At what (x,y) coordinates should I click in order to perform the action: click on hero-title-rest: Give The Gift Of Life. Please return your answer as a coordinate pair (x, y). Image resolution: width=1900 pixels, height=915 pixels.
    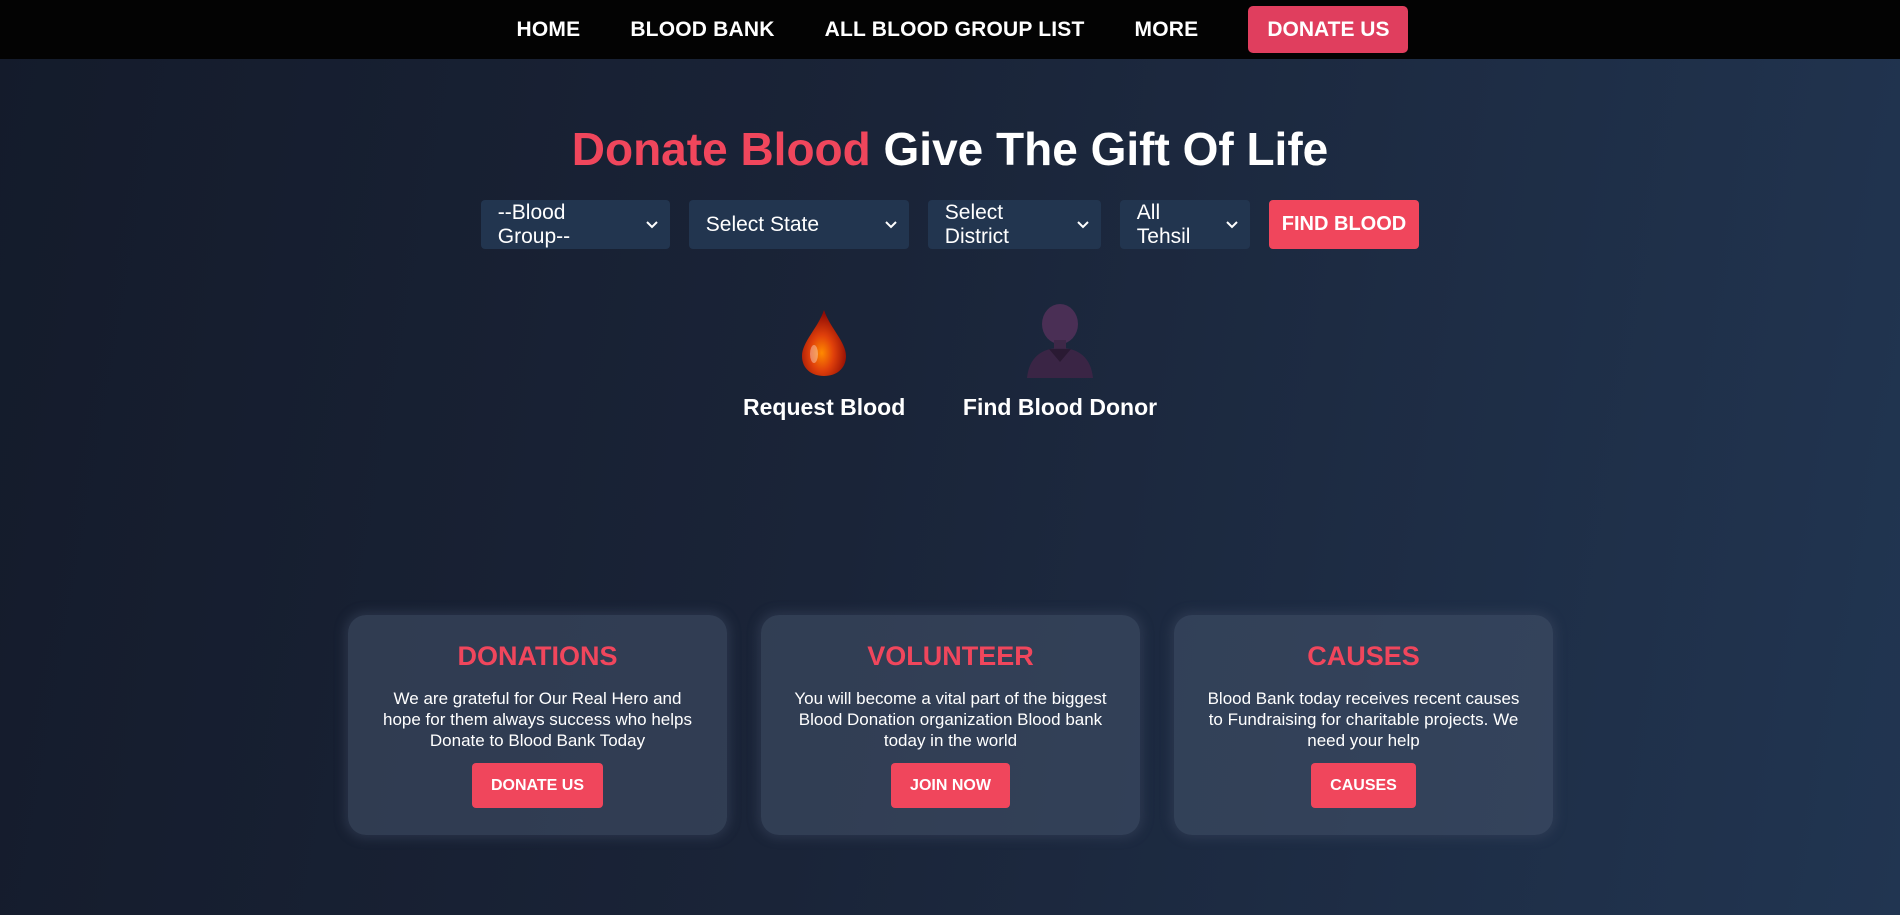
    Looking at the image, I should click on (1099, 149).